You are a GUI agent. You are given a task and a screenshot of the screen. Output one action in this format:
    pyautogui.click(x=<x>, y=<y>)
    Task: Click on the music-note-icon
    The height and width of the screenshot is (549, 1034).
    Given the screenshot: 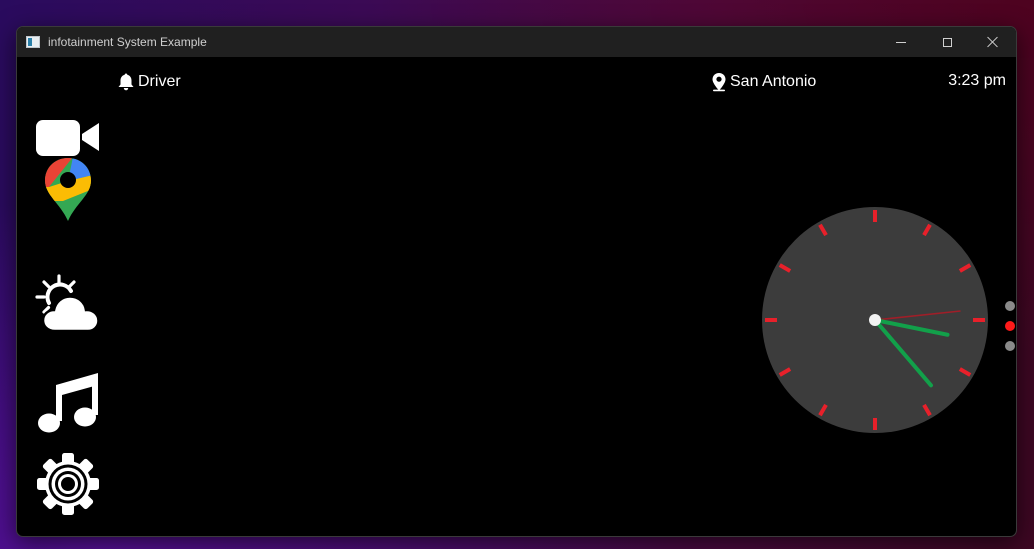 What is the action you would take?
    pyautogui.click(x=69, y=404)
    